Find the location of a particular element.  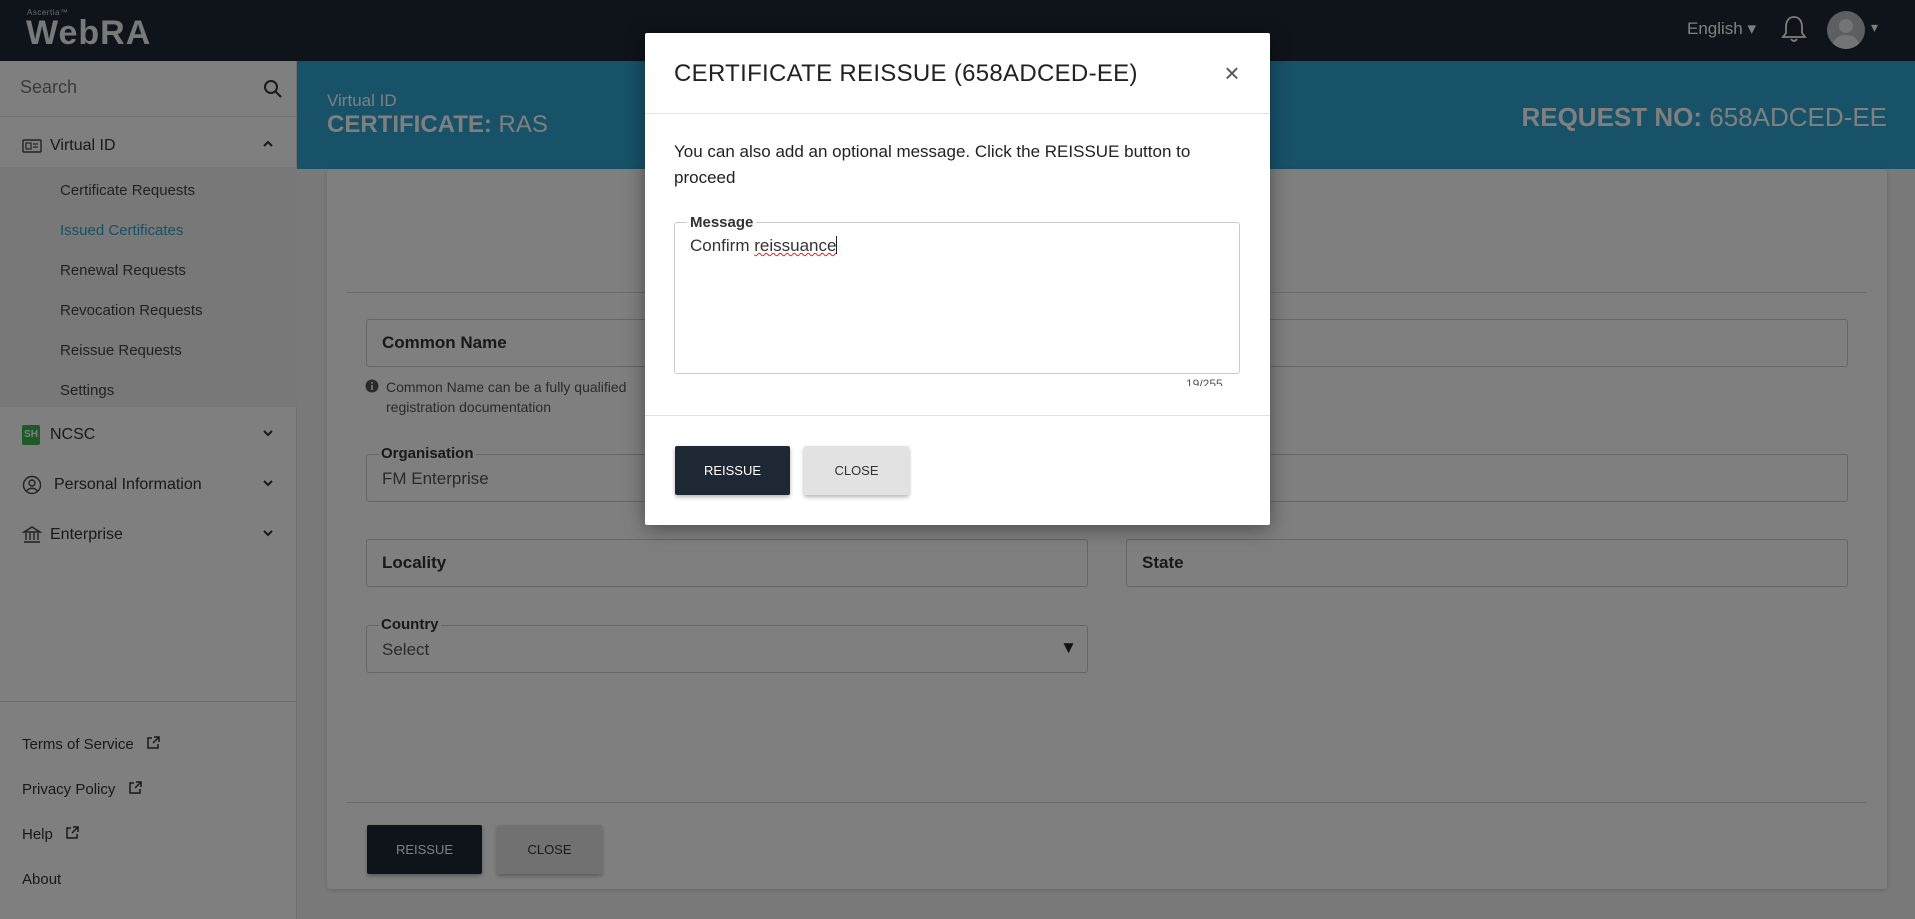

message-value: Confirm reissuance is located at coordinates (764, 246).